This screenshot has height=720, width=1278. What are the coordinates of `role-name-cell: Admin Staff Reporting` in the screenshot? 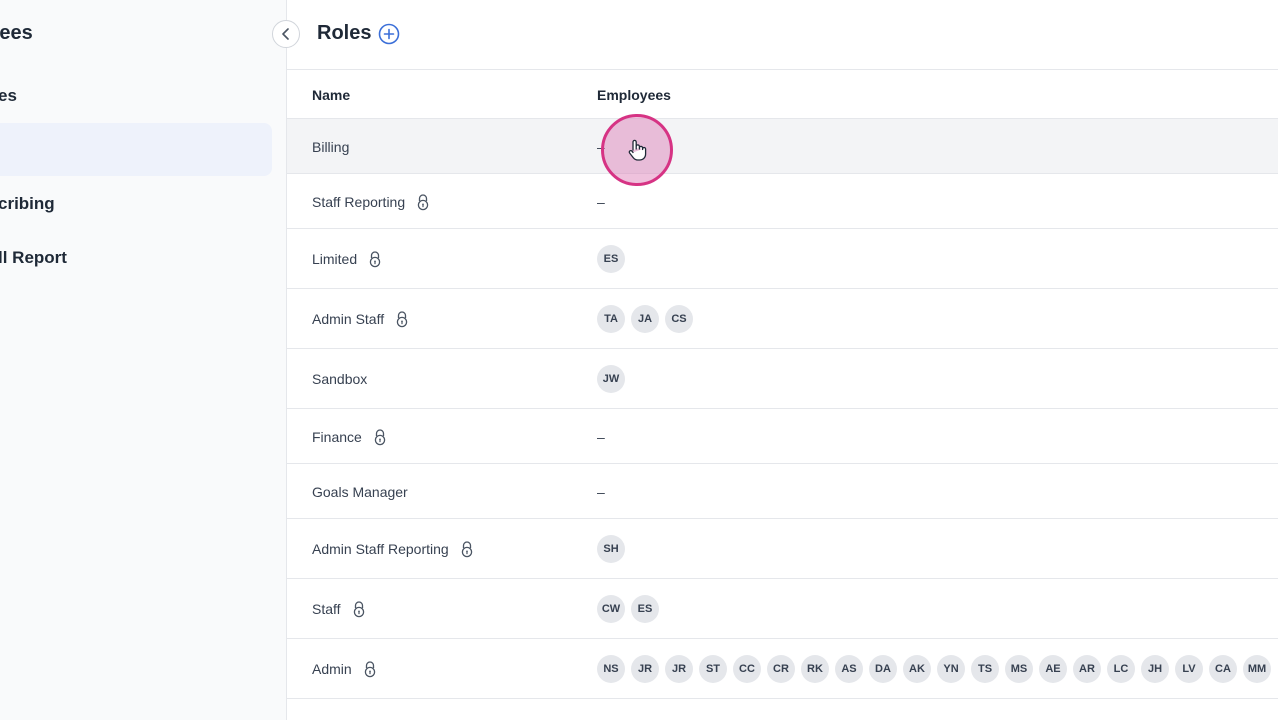 It's located at (393, 549).